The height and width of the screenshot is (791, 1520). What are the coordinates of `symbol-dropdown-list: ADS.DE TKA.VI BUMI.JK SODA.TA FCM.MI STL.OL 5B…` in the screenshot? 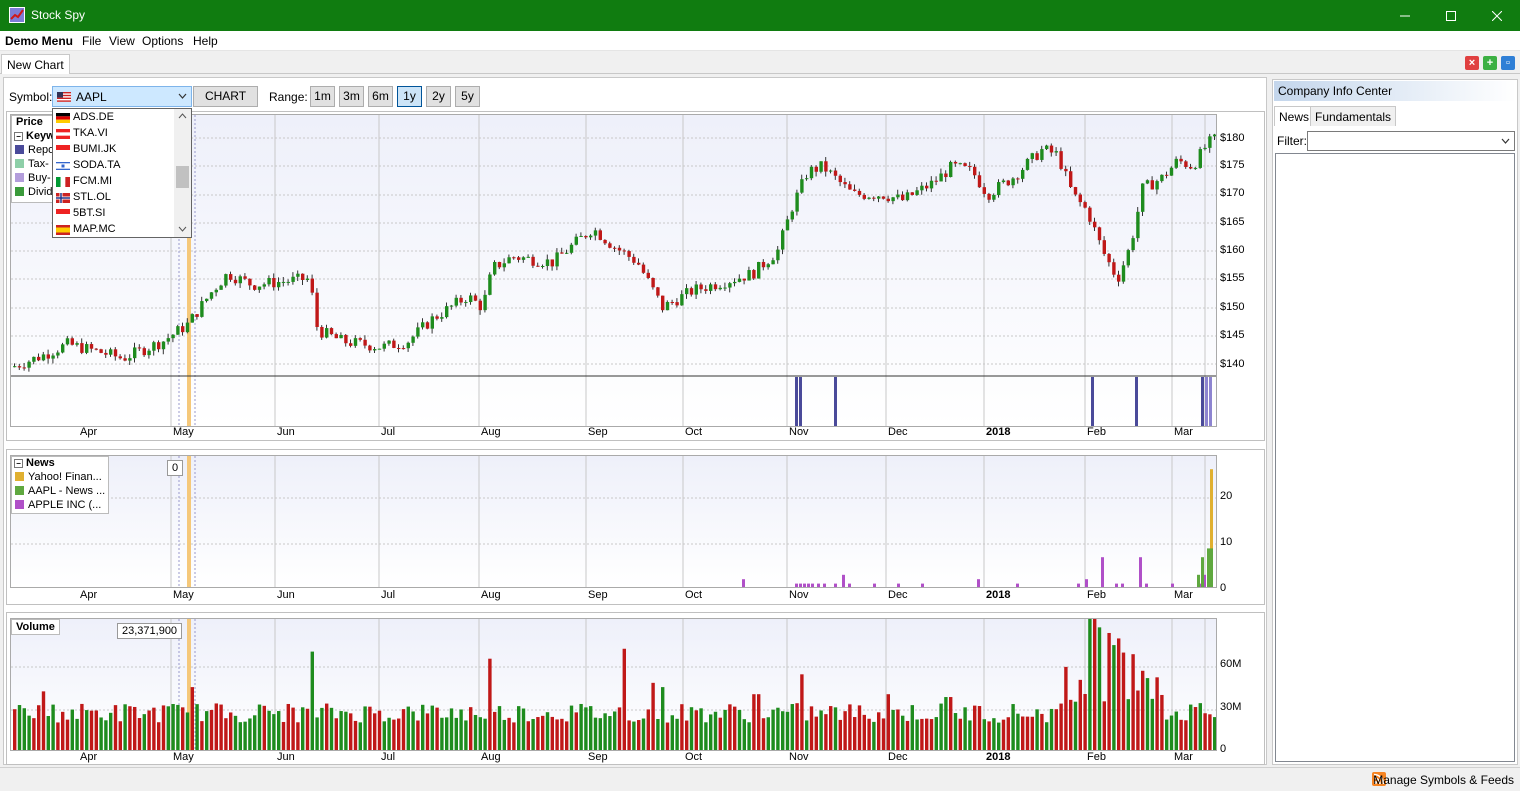 It's located at (122, 173).